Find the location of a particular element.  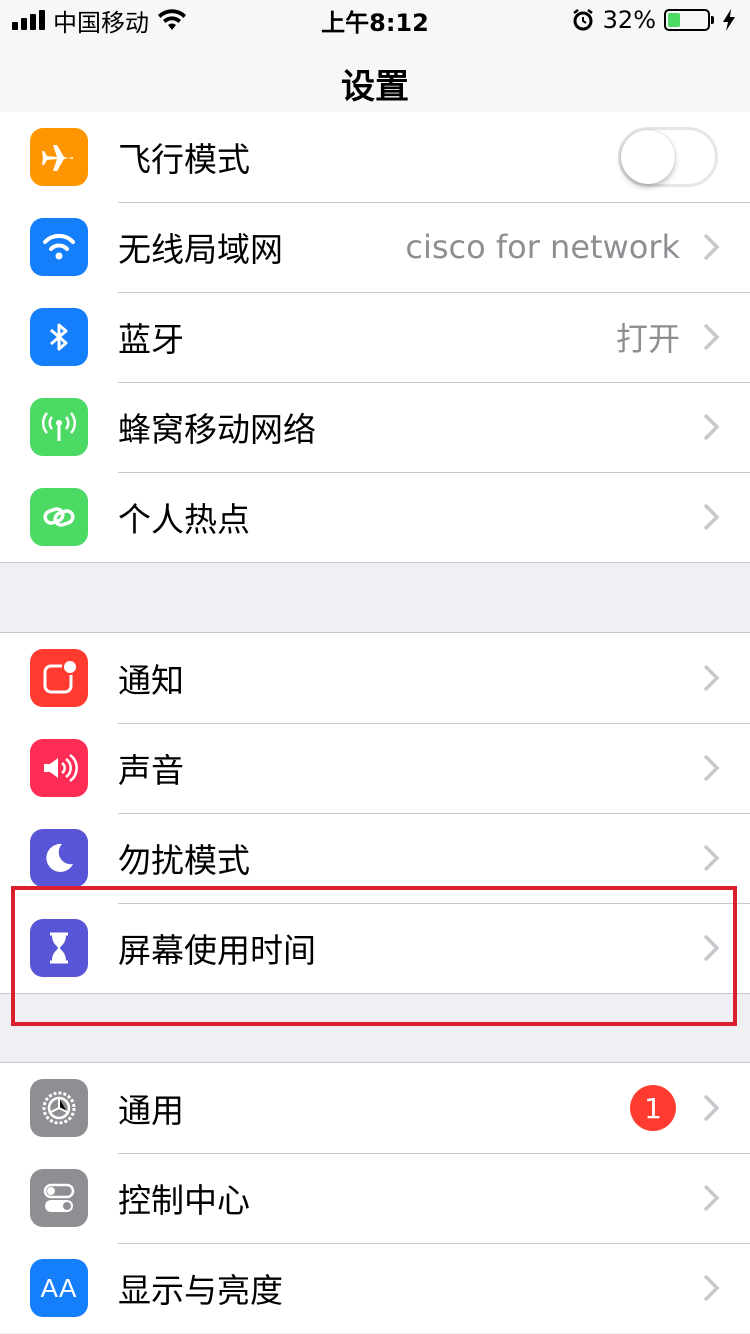

settings-row-do-not-disturb: 勿扰模式 is located at coordinates (375, 858).